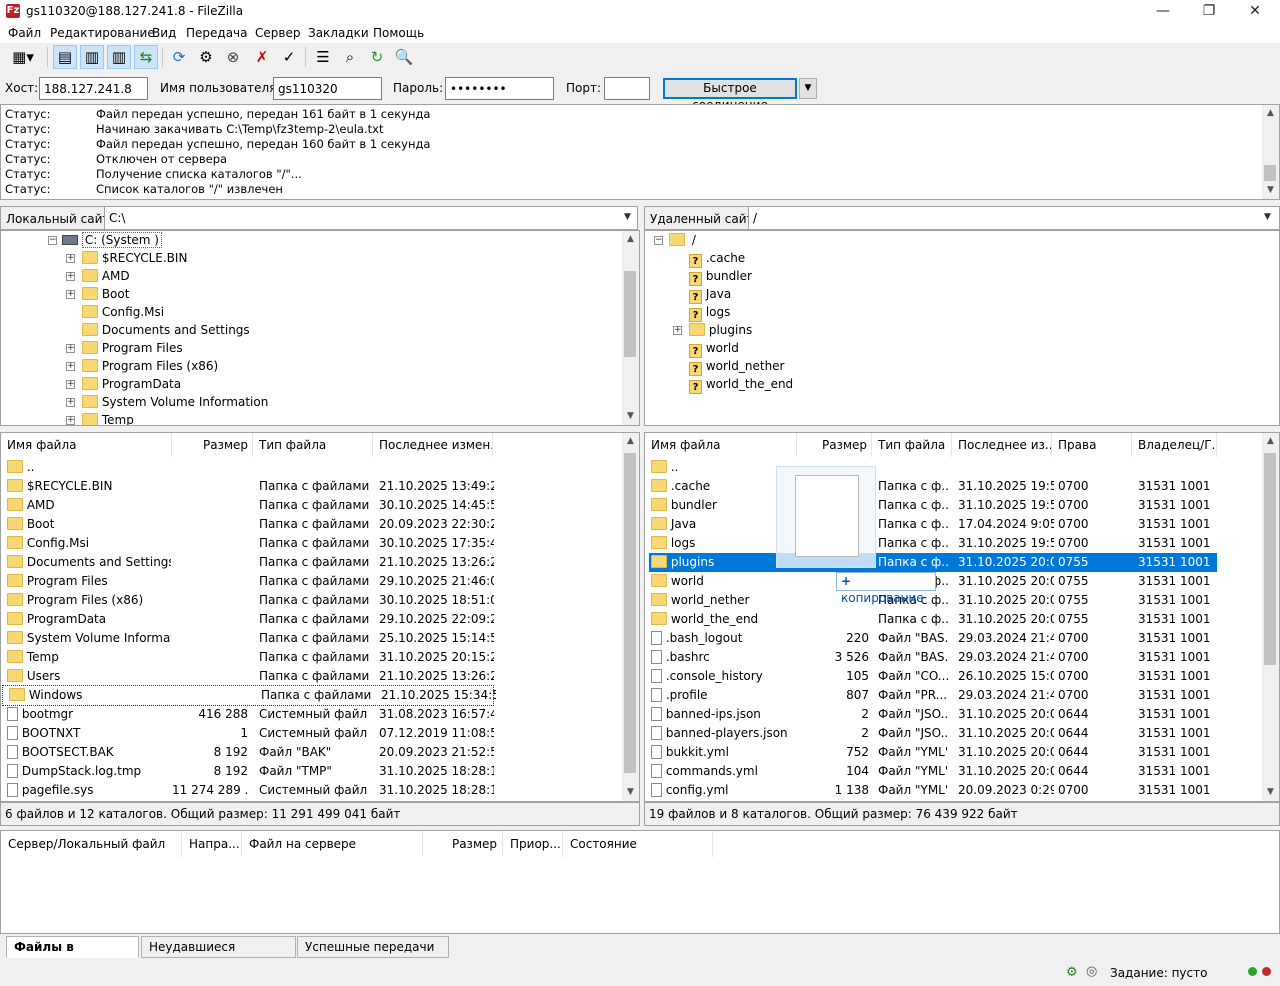  I want to click on tree-item: Program Files (x86), so click(150, 366).